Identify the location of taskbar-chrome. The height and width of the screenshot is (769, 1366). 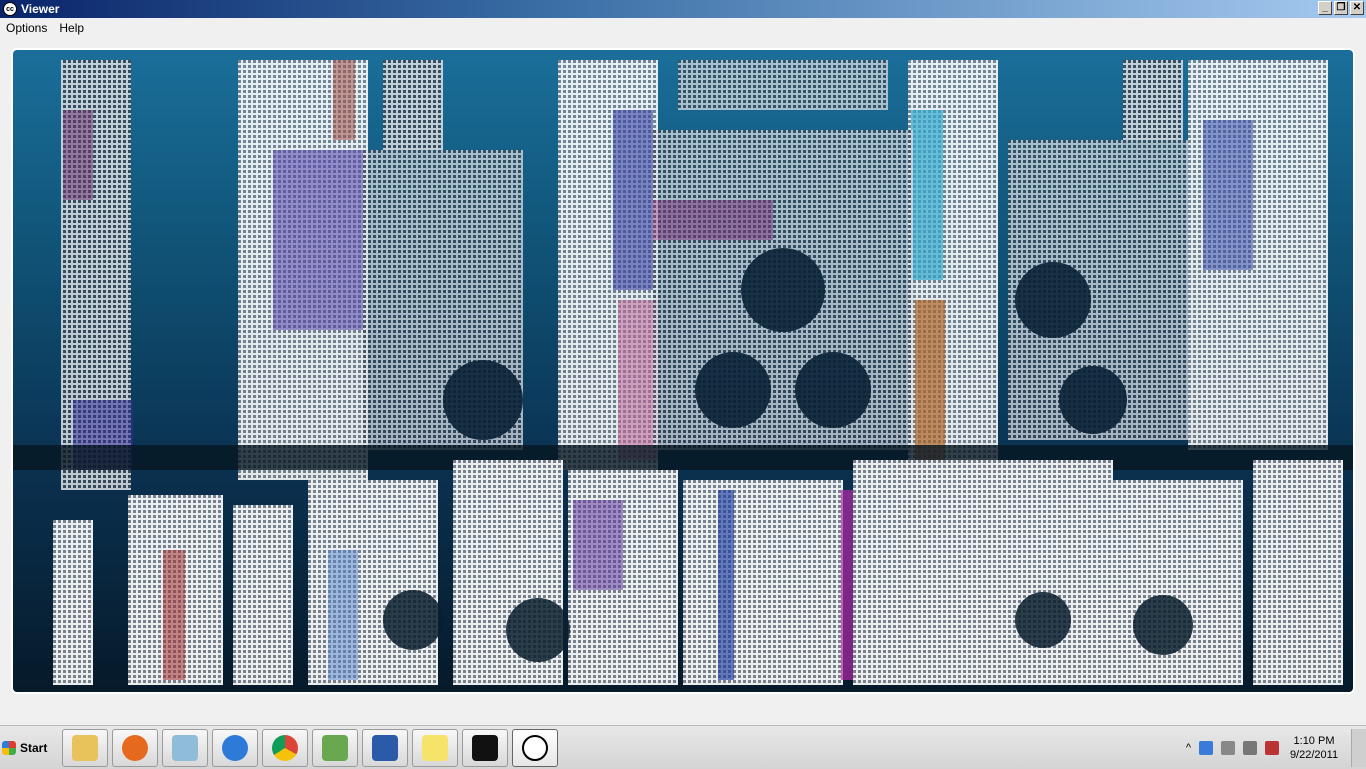
(285, 748).